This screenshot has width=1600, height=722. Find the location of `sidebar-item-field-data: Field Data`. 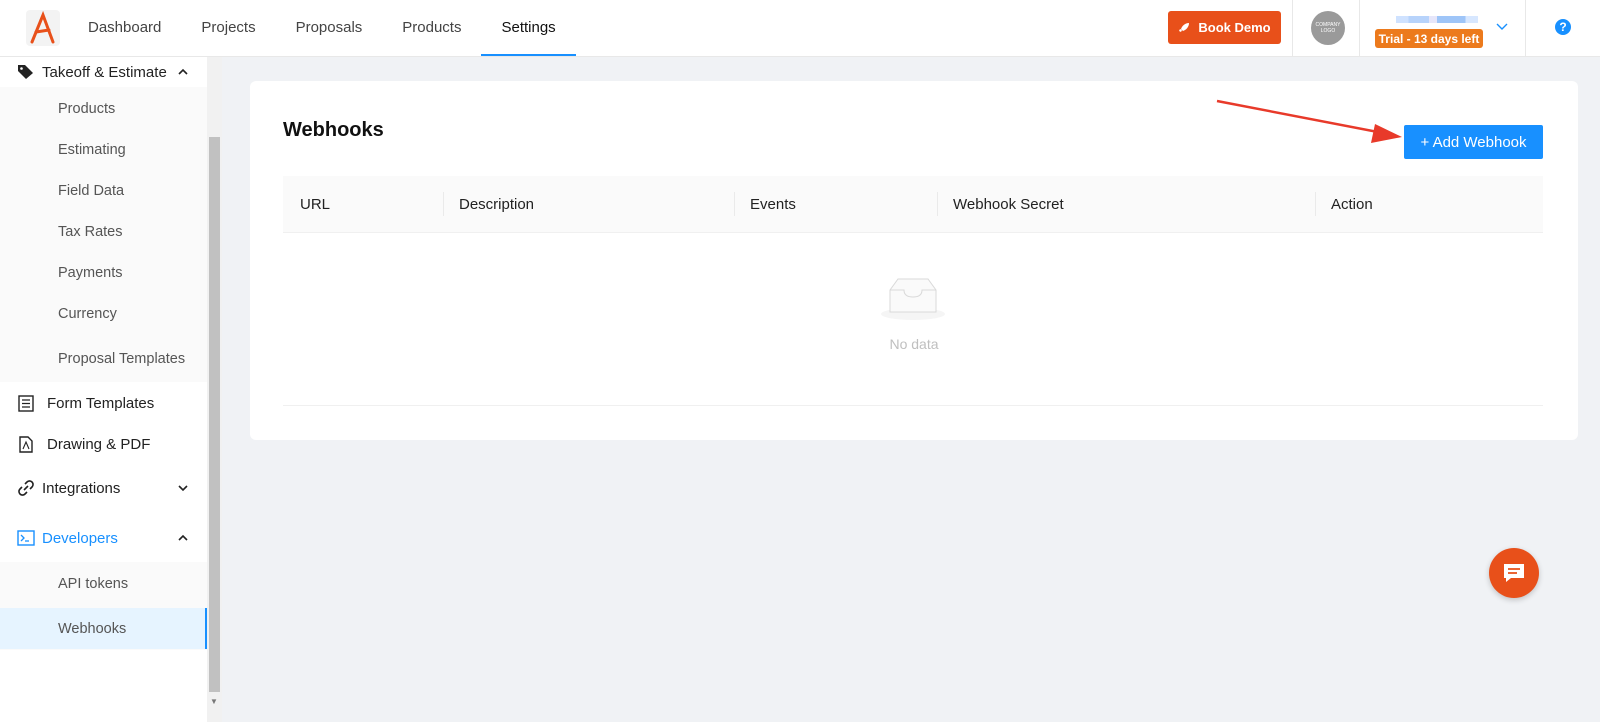

sidebar-item-field-data: Field Data is located at coordinates (103, 190).